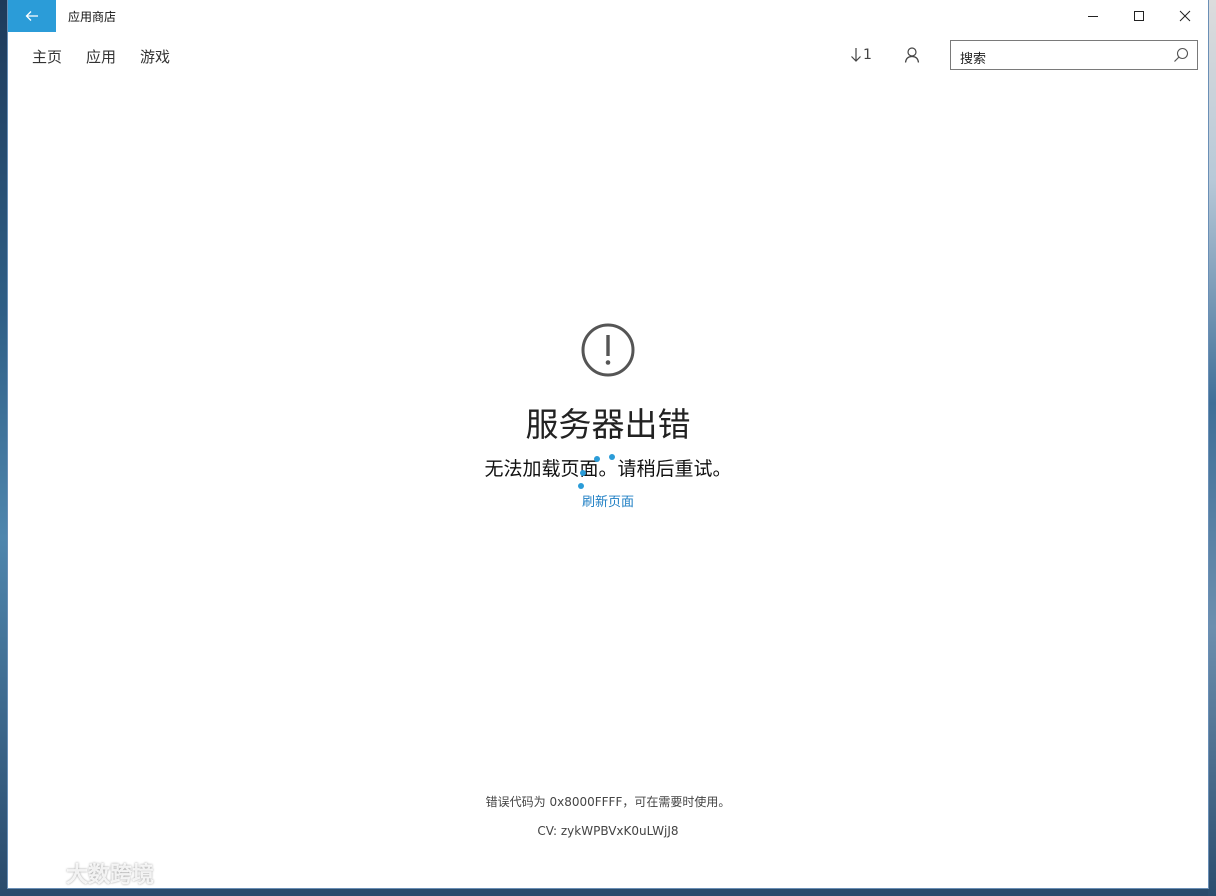 This screenshot has width=1216, height=896. Describe the element at coordinates (92, 17) in the screenshot. I see `app-title: 应用商店` at that location.